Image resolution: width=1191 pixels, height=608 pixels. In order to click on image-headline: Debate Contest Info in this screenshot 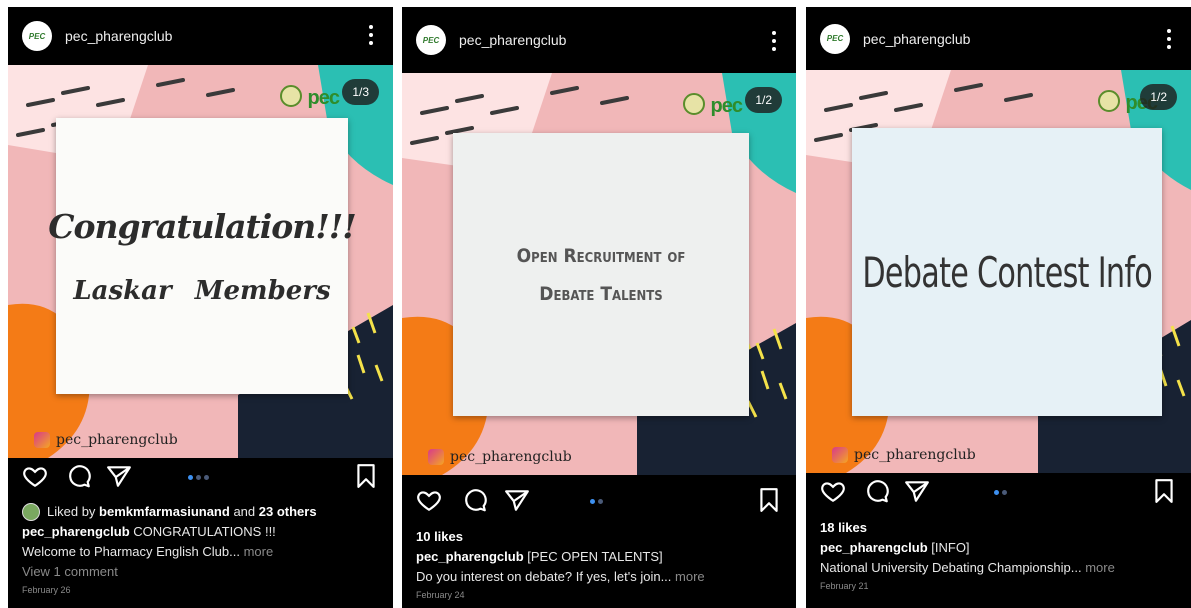, I will do `click(1007, 272)`.